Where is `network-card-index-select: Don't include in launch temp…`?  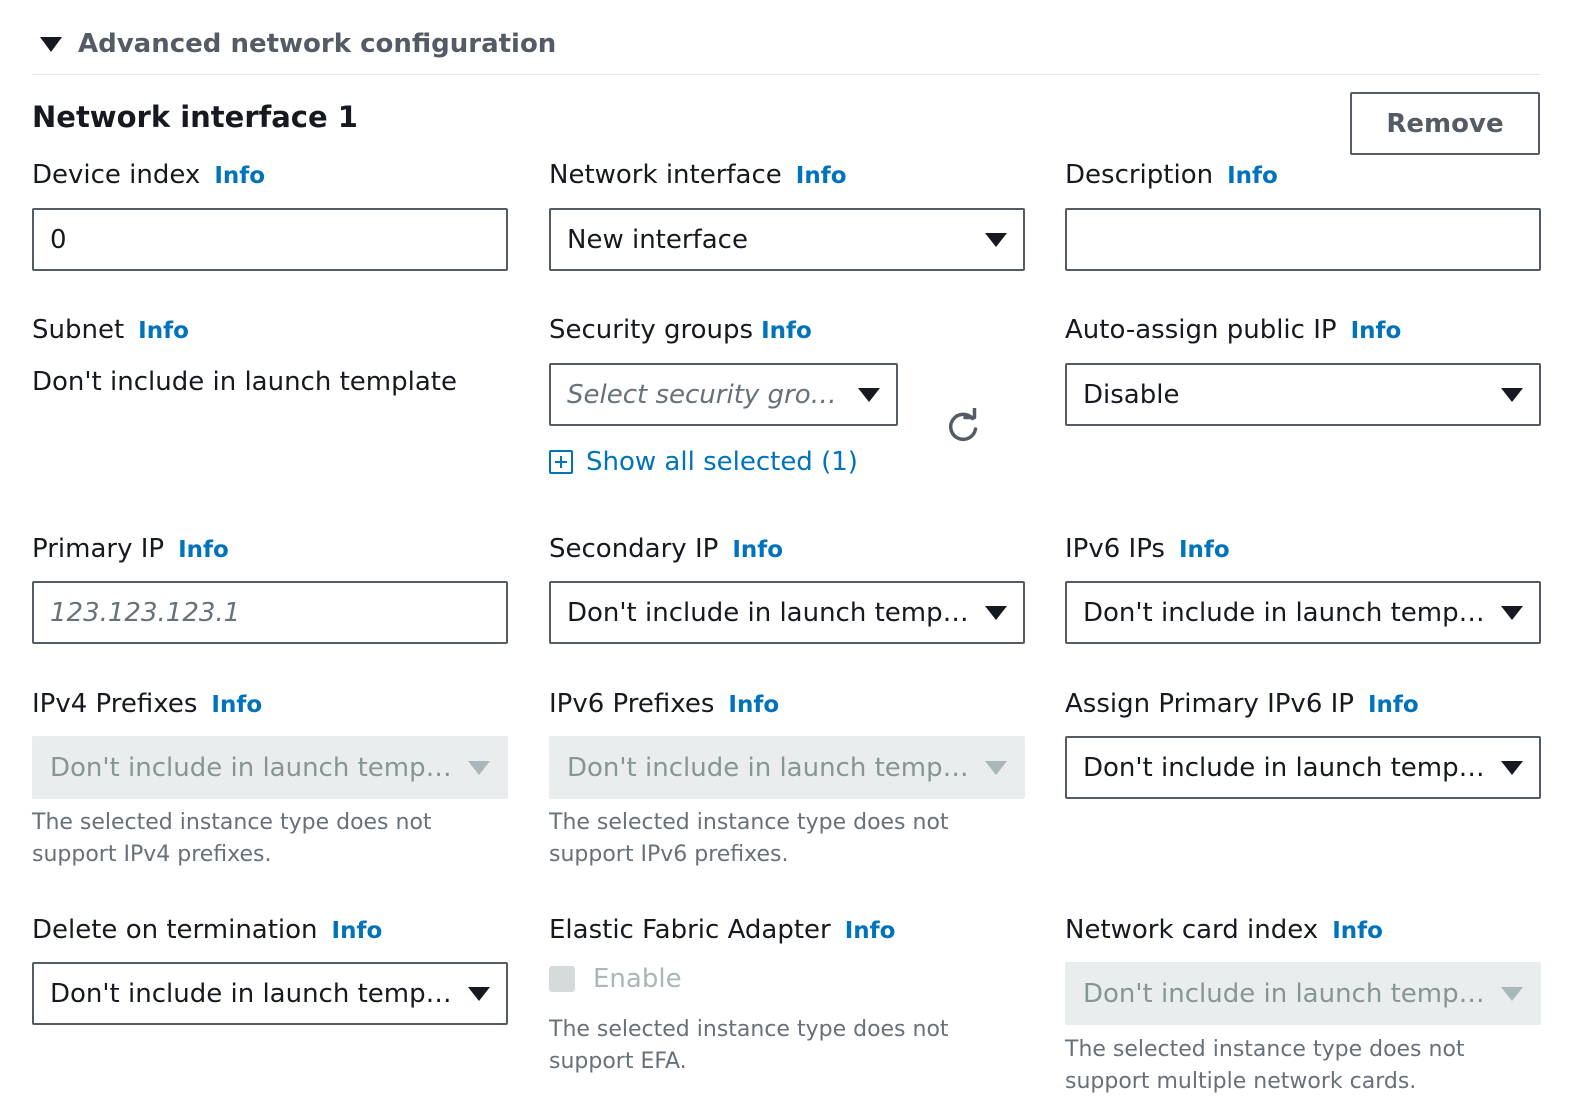
network-card-index-select: Don't include in launch temp… is located at coordinates (1303, 993).